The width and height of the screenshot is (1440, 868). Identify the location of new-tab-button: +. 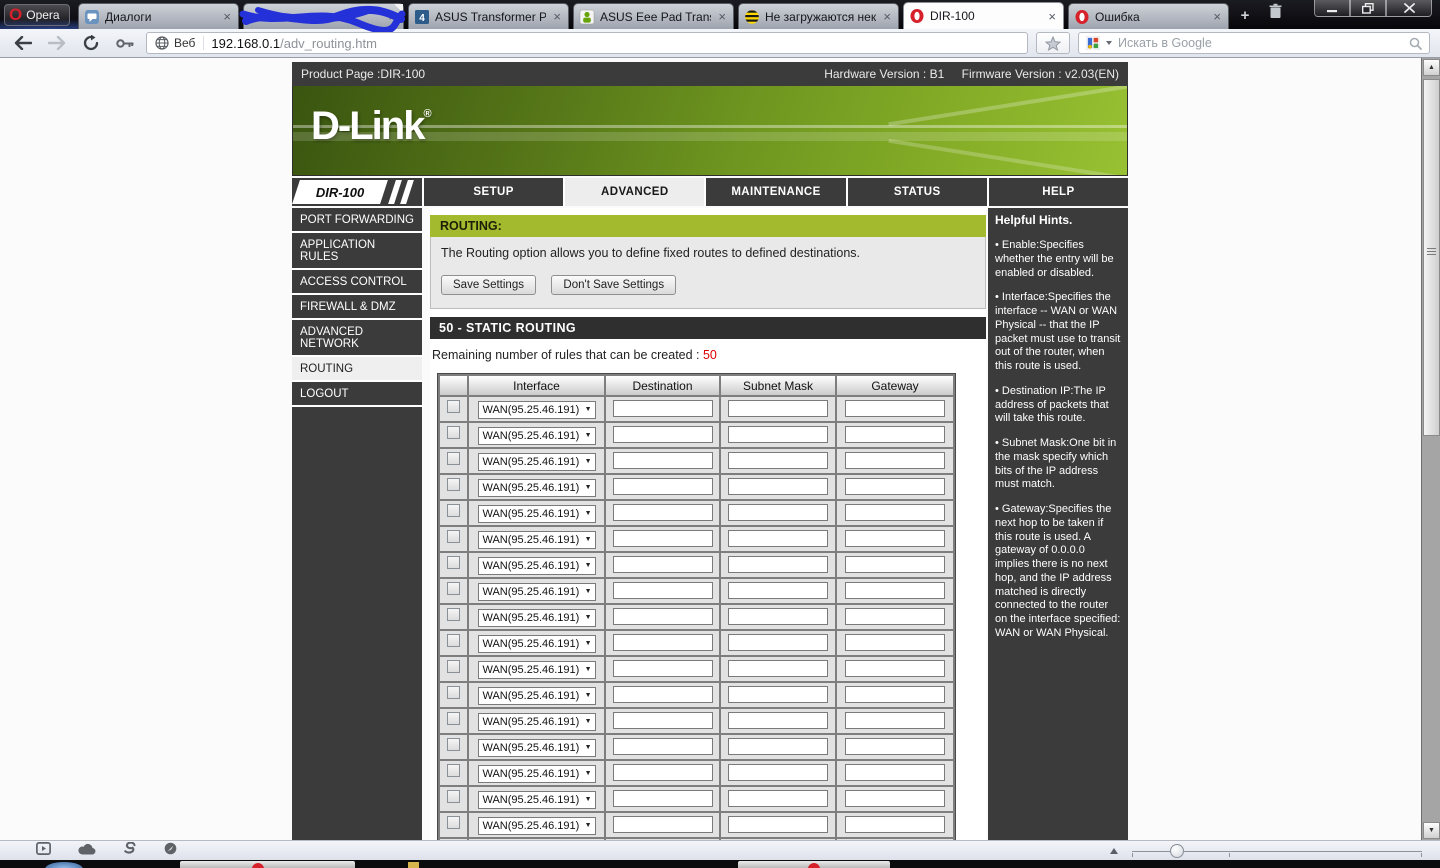
(1245, 15).